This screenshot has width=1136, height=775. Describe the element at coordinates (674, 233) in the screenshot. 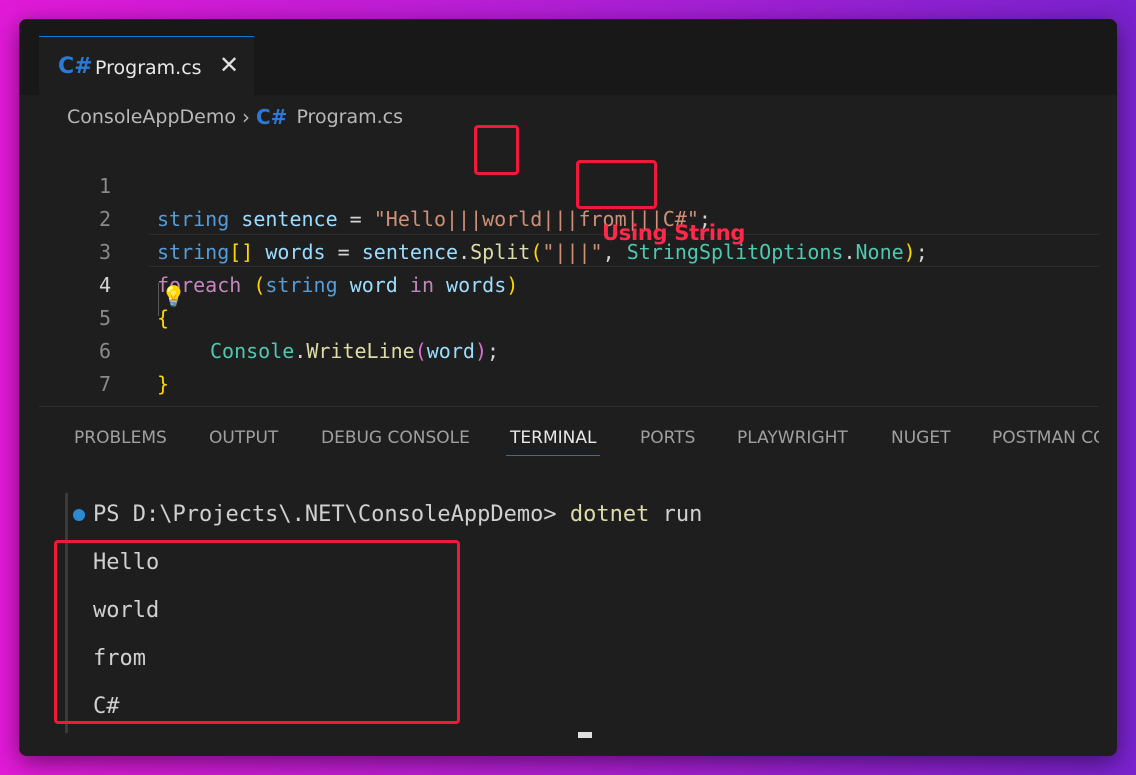

I see `annotation-label: Using String` at that location.